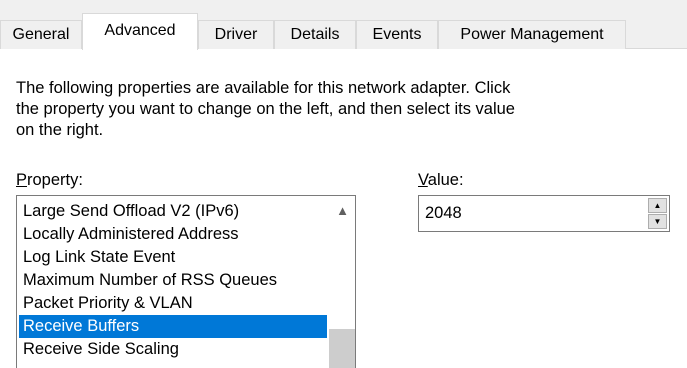 The image size is (687, 368). Describe the element at coordinates (236, 34) in the screenshot. I see `tab-driver: Driver` at that location.